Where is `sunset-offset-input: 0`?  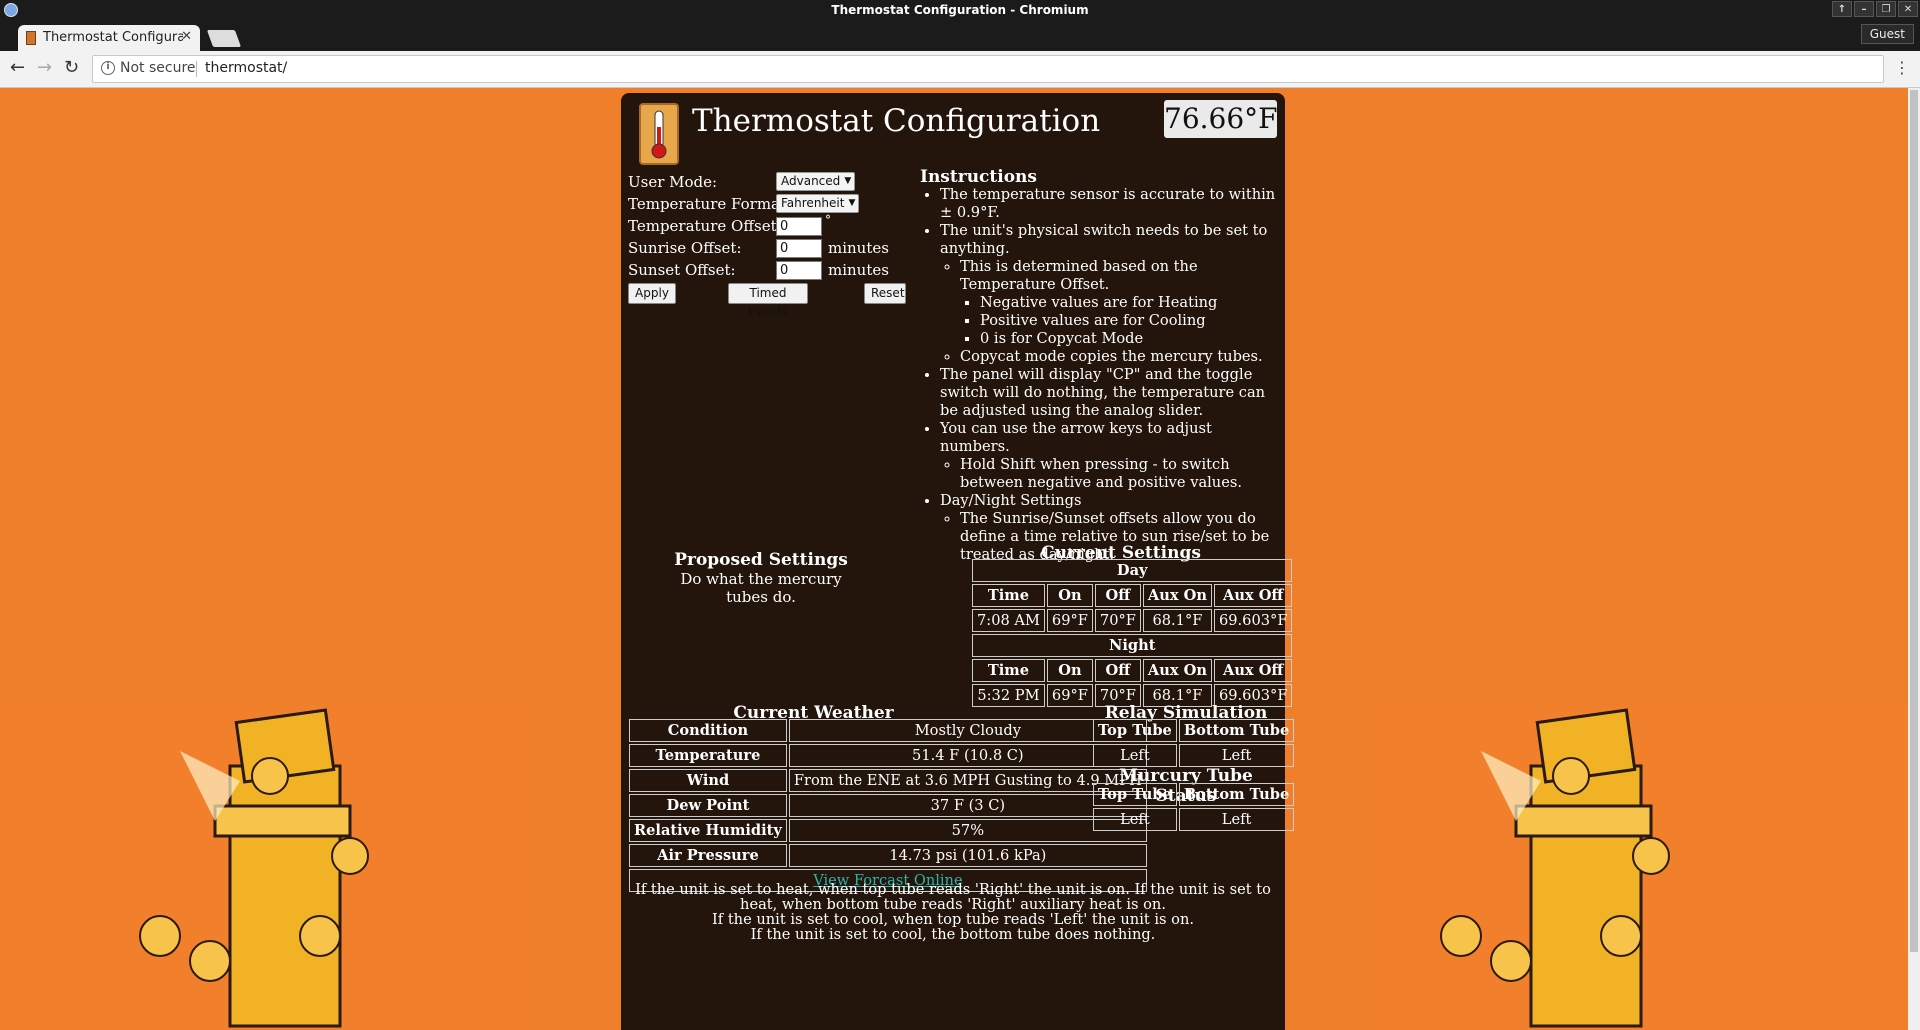
sunset-offset-input: 0 is located at coordinates (799, 270).